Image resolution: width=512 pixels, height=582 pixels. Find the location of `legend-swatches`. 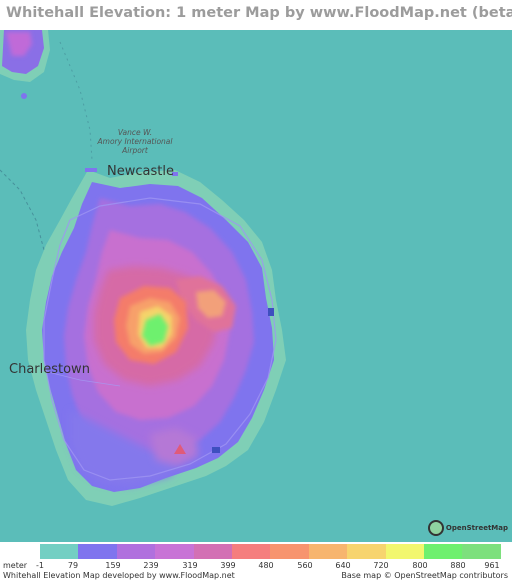

legend-swatches is located at coordinates (270, 551).